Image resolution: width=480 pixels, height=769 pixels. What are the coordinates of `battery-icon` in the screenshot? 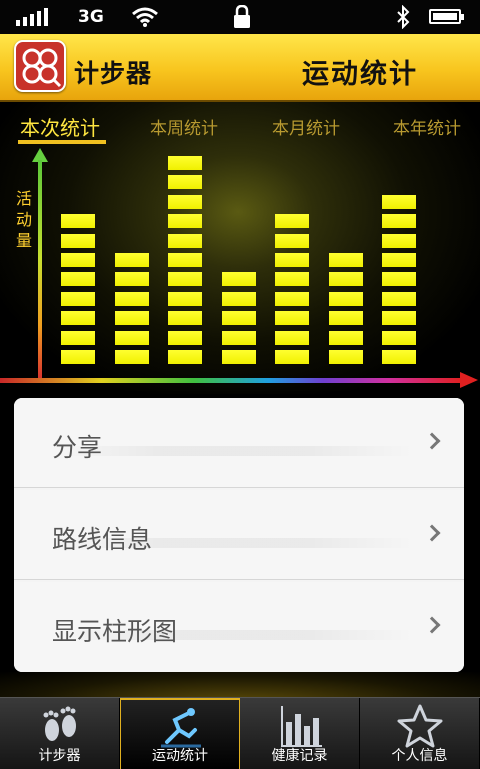 It's located at (446, 16).